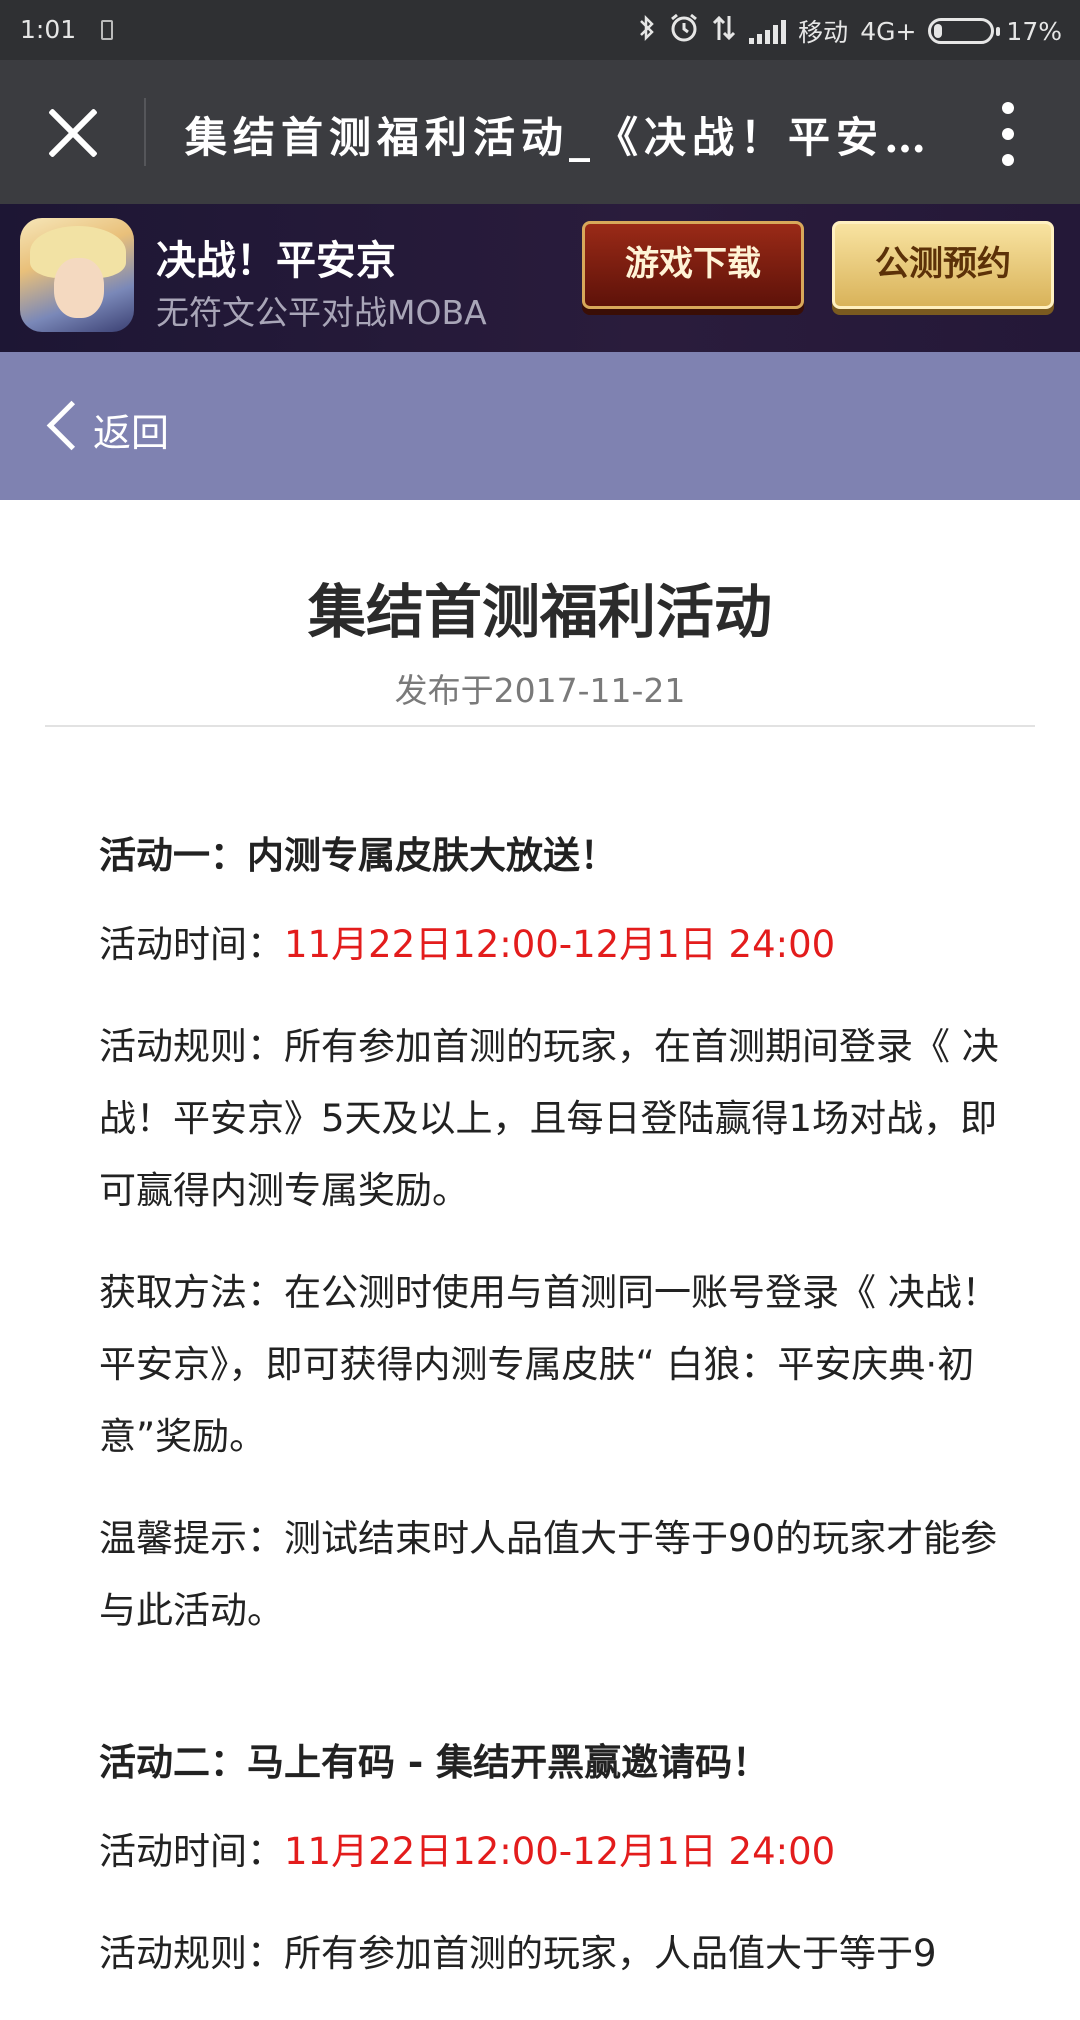 The height and width of the screenshot is (2020, 1080). I want to click on section-rules: 活动规则：所有参加首测的玩家，人品值大于等于9, so click(518, 1953).